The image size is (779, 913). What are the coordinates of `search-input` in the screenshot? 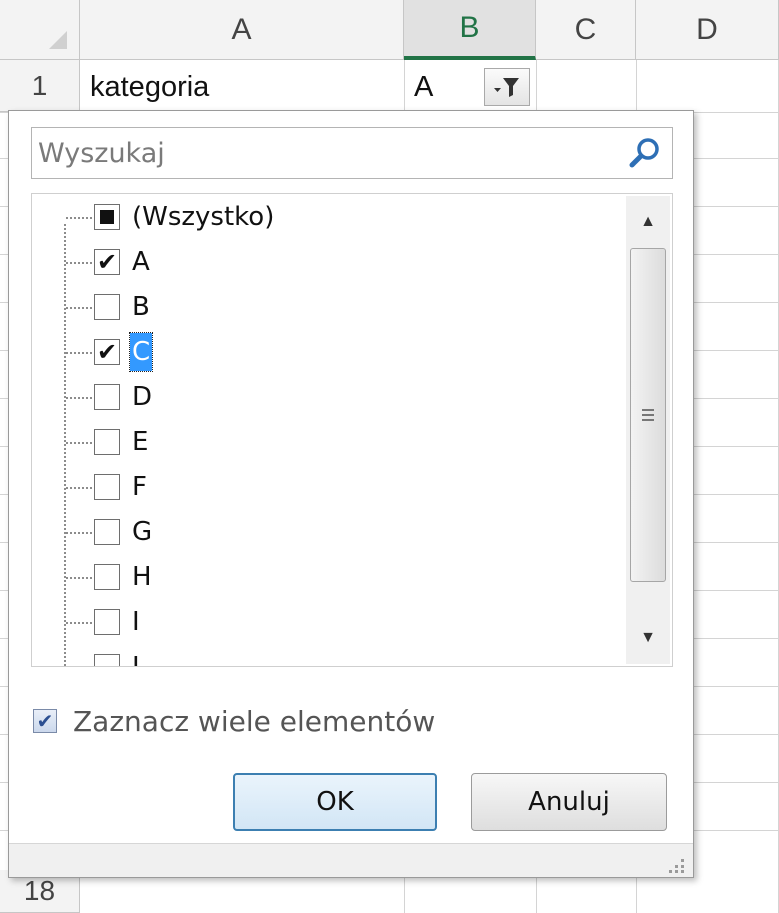 It's located at (328, 153).